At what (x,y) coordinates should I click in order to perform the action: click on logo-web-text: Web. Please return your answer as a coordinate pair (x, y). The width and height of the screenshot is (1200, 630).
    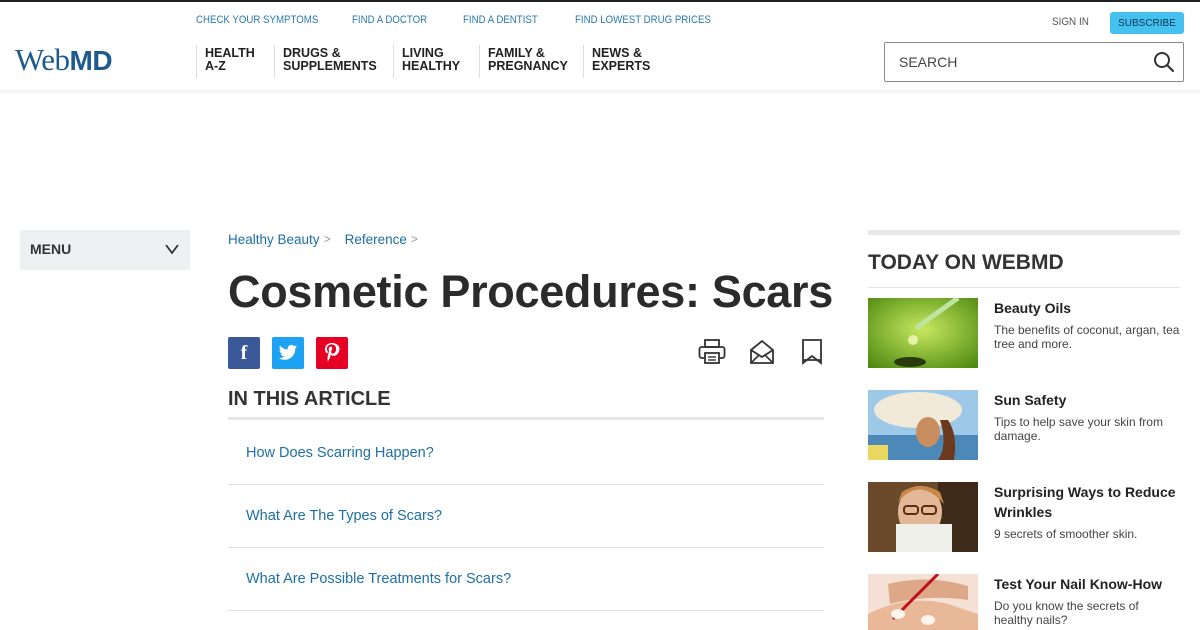
    Looking at the image, I should click on (42, 59).